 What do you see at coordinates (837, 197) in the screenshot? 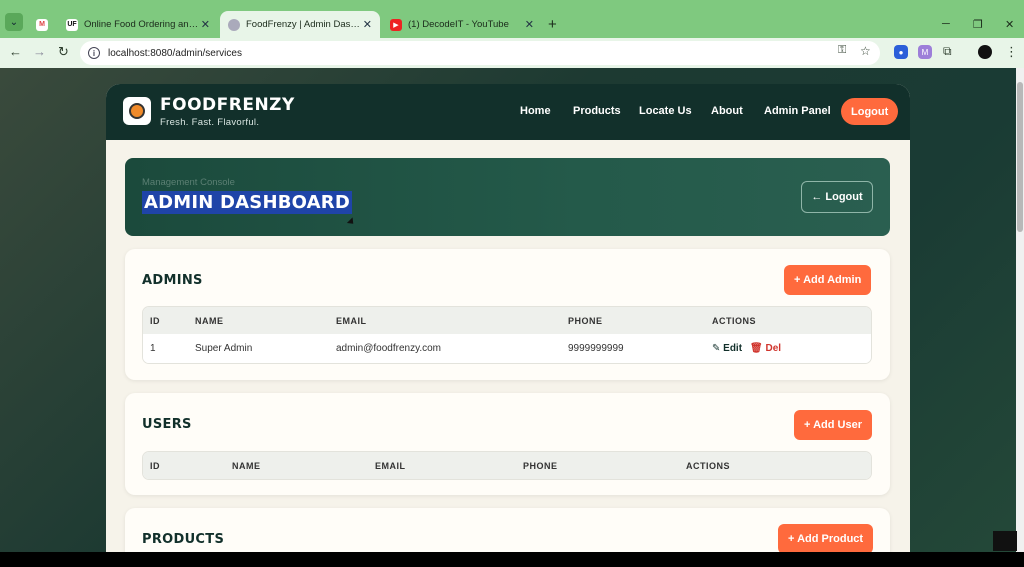
I see `logout-button: ← Logout` at bounding box center [837, 197].